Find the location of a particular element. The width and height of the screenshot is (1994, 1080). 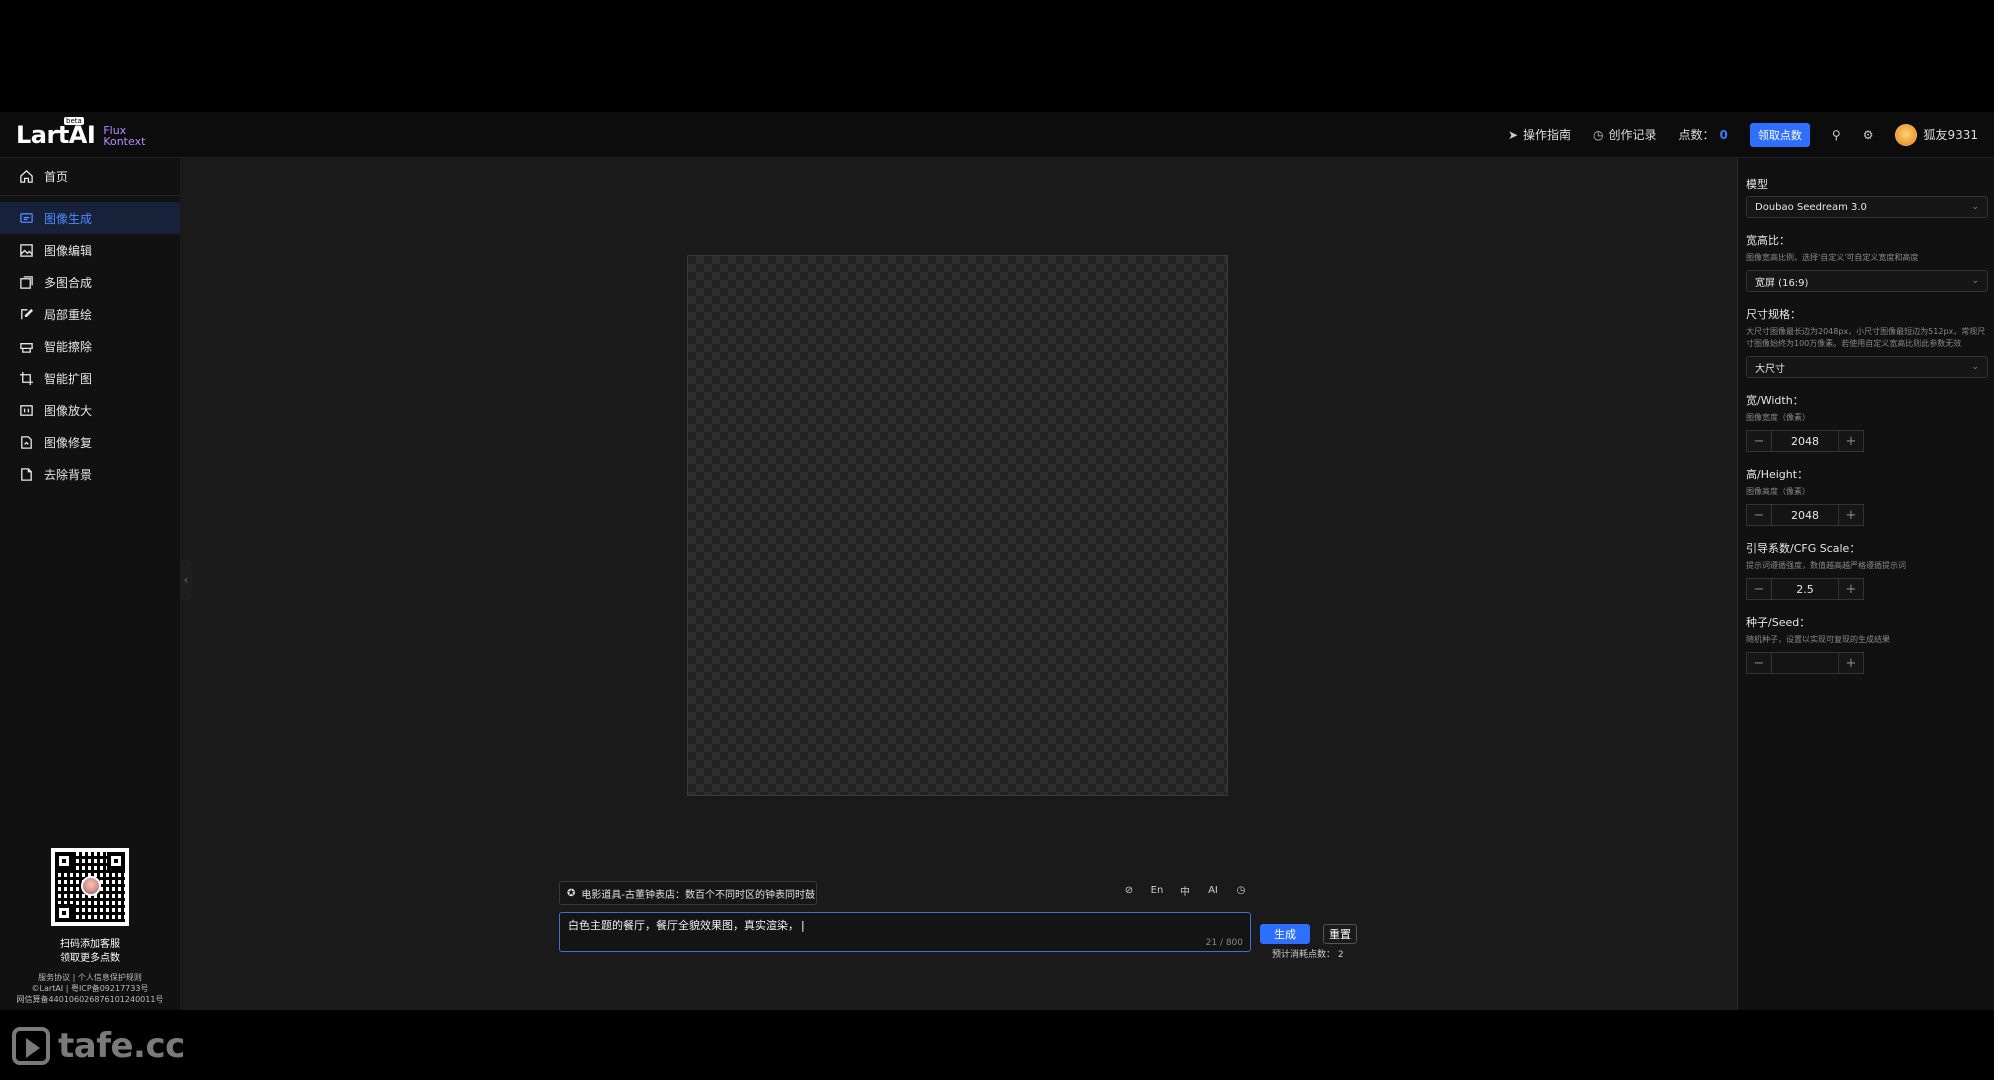

layers-icon is located at coordinates (26, 282).